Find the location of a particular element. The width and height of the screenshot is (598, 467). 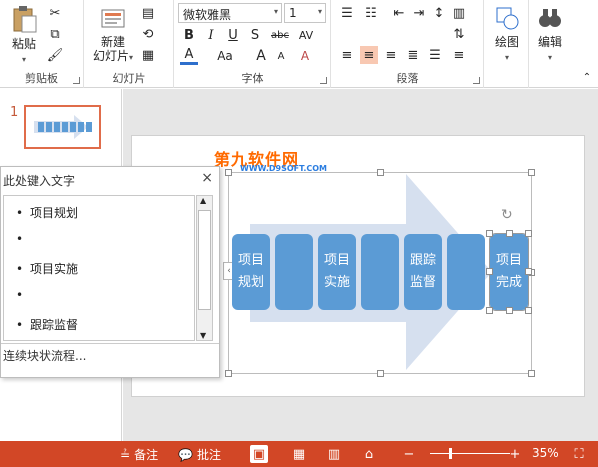

section-icon: ▦ is located at coordinates (148, 55).